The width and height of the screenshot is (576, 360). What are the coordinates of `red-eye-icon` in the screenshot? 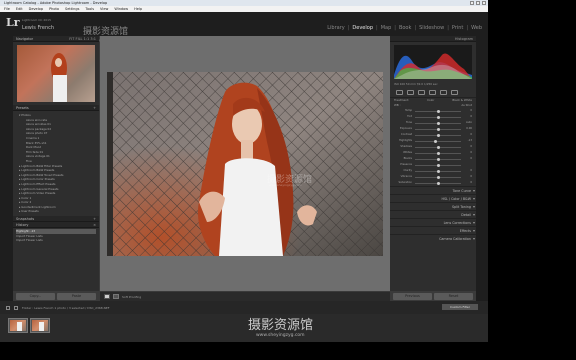 It's located at (421, 92).